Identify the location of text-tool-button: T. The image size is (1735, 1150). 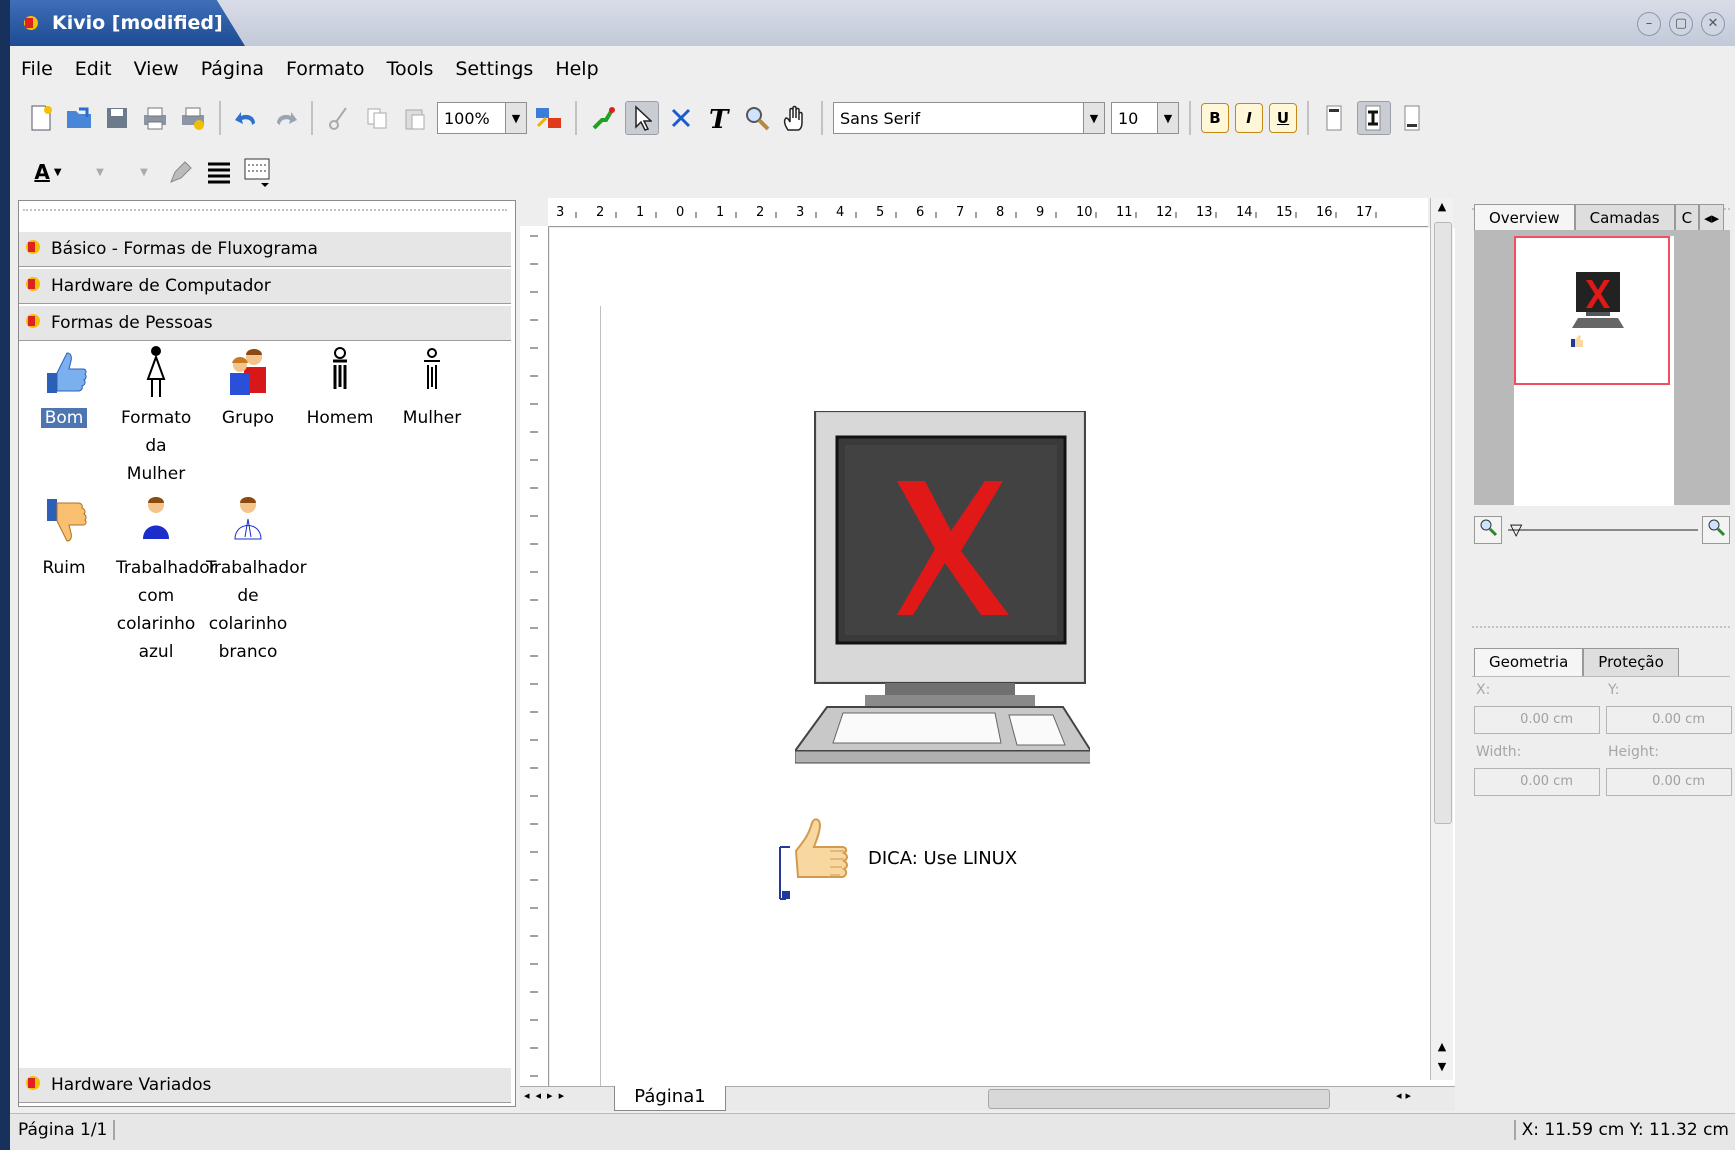
(719, 118).